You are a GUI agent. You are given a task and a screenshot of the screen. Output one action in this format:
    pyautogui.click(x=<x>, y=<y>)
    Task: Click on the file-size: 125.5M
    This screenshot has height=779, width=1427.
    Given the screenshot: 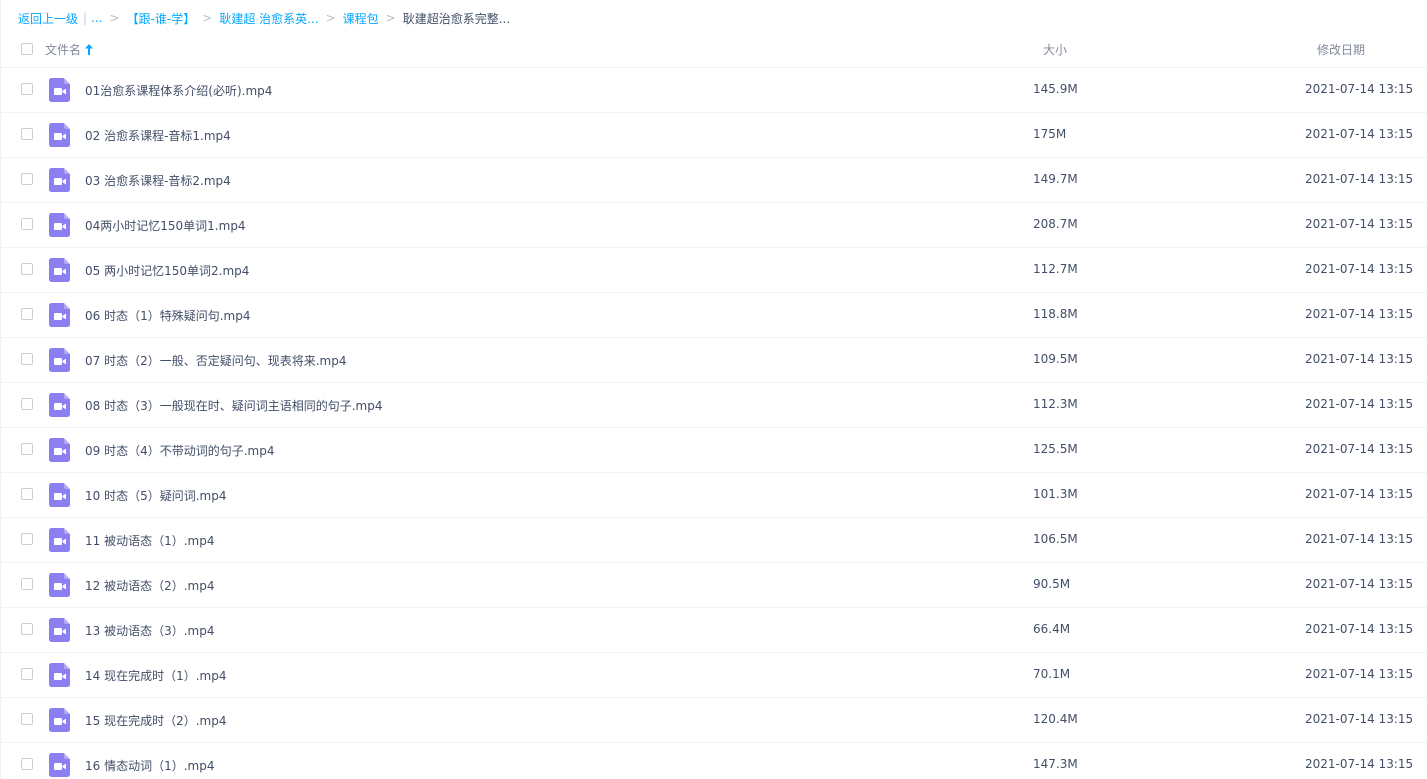 What is the action you would take?
    pyautogui.click(x=1055, y=449)
    